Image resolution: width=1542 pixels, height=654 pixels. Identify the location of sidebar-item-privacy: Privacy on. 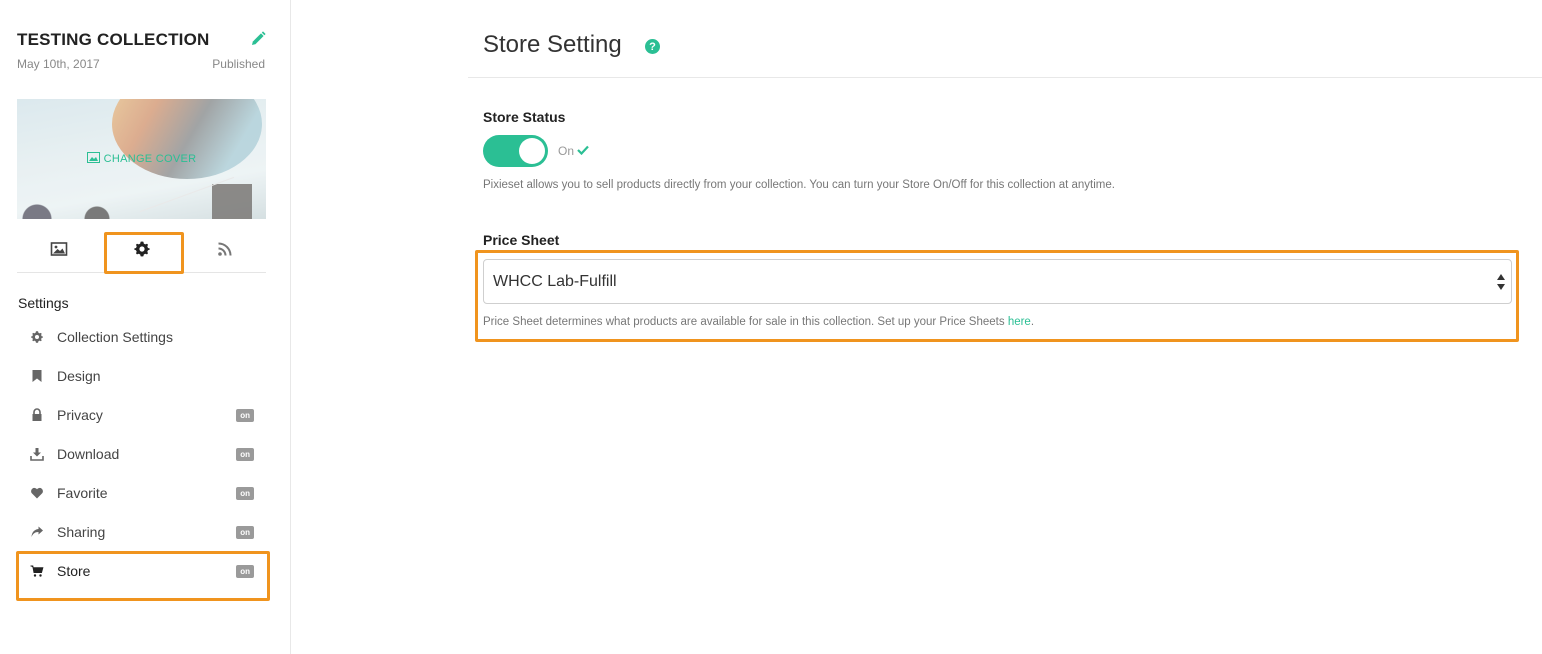
(142, 414).